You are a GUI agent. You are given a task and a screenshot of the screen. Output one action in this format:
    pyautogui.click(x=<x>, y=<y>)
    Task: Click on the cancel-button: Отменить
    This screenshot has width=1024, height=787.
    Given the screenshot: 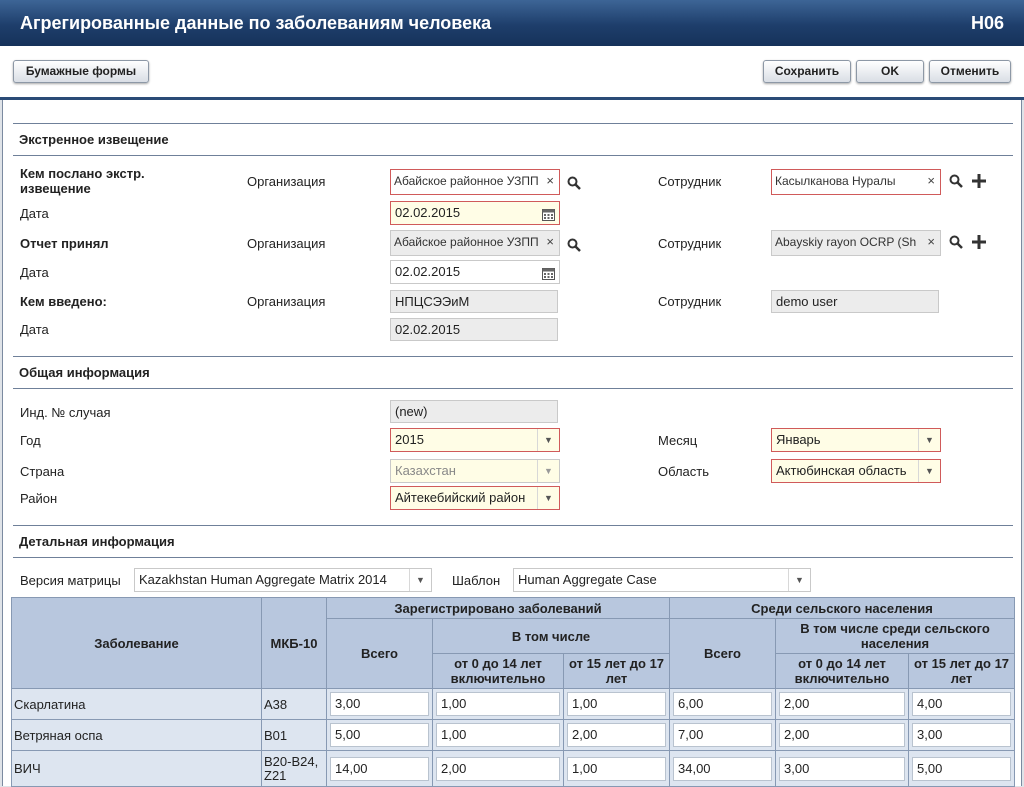 What is the action you would take?
    pyautogui.click(x=970, y=71)
    